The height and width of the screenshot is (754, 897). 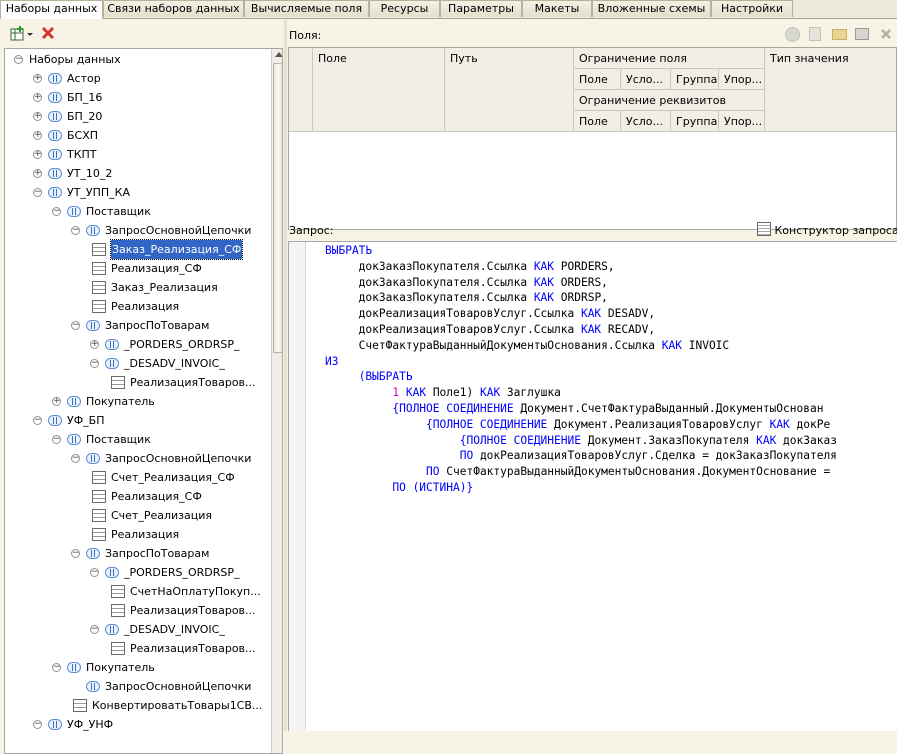 I want to click on tree-node: −УФ_УНФ, so click(x=137, y=724).